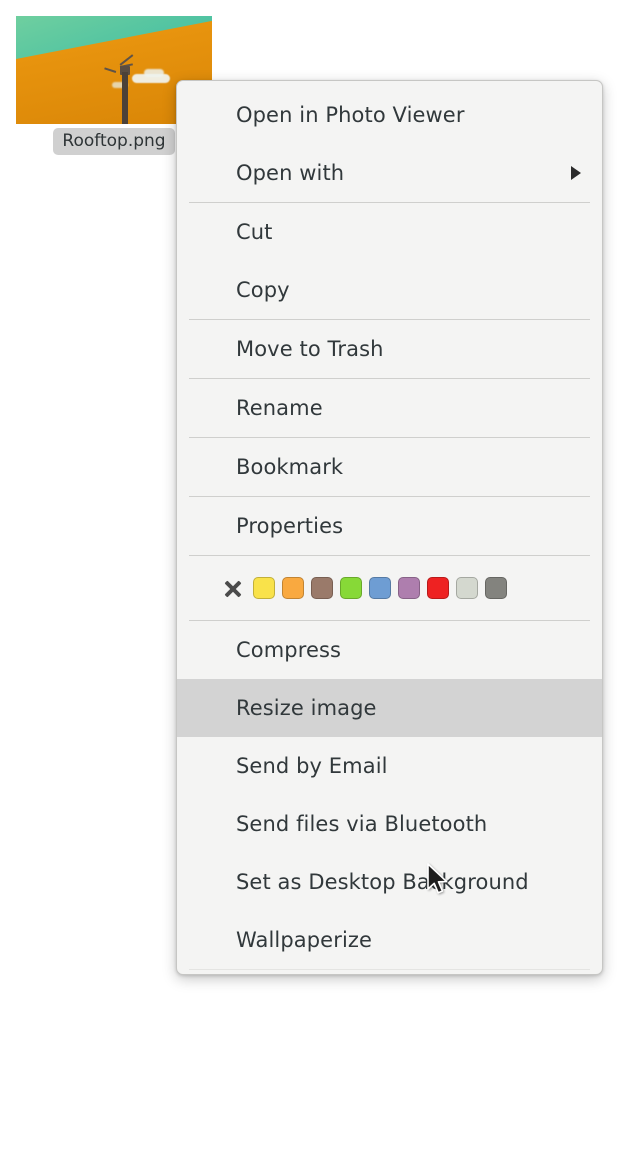 The image size is (642, 1168). What do you see at coordinates (154, 73) in the screenshot?
I see `thumbnail-cloud-small` at bounding box center [154, 73].